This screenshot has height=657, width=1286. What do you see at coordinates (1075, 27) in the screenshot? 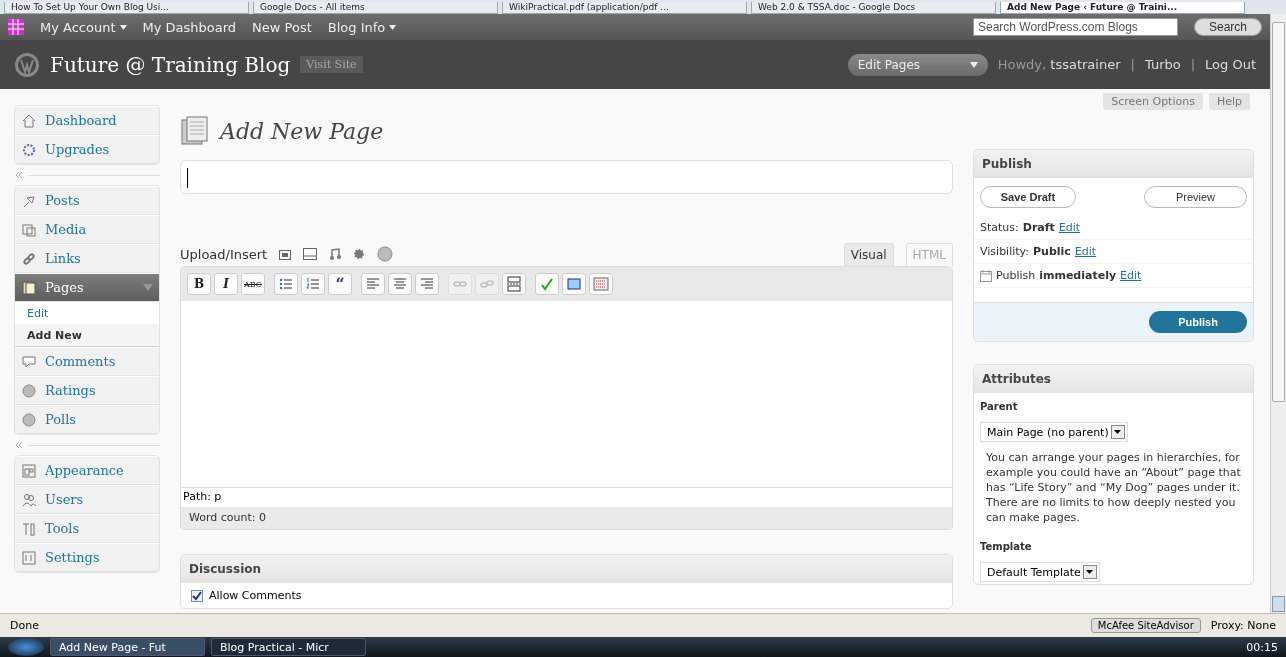
I see `search-field: Search WordPress.com Blogs` at bounding box center [1075, 27].